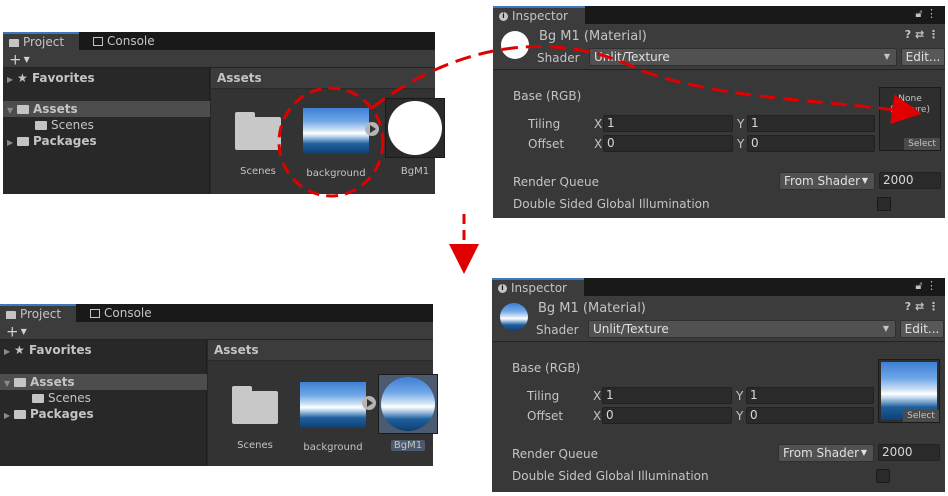  I want to click on folder-tree: ▶ ★ Favorites ▼ Assets Scenes ▶ Packages, so click(106, 131).